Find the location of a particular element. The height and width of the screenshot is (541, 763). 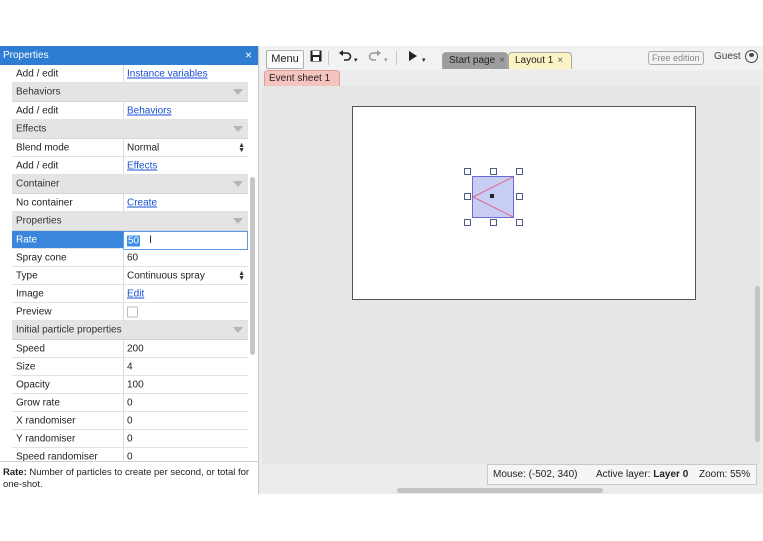

property-category: Container is located at coordinates (130, 184).